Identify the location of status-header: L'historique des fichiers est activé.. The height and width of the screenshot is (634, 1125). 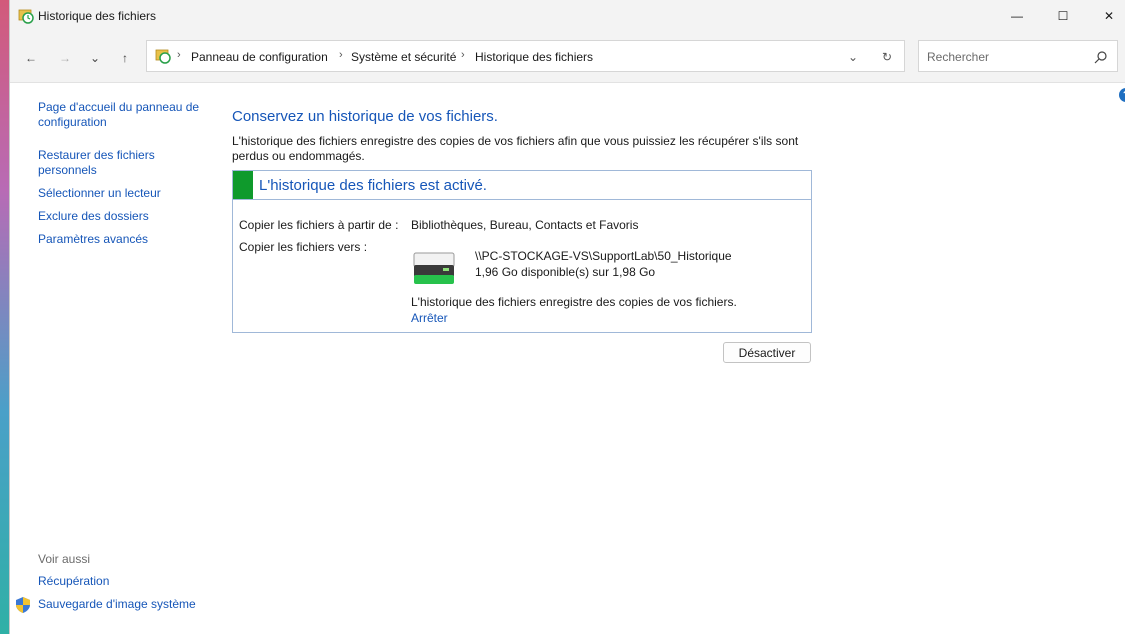
(522, 185).